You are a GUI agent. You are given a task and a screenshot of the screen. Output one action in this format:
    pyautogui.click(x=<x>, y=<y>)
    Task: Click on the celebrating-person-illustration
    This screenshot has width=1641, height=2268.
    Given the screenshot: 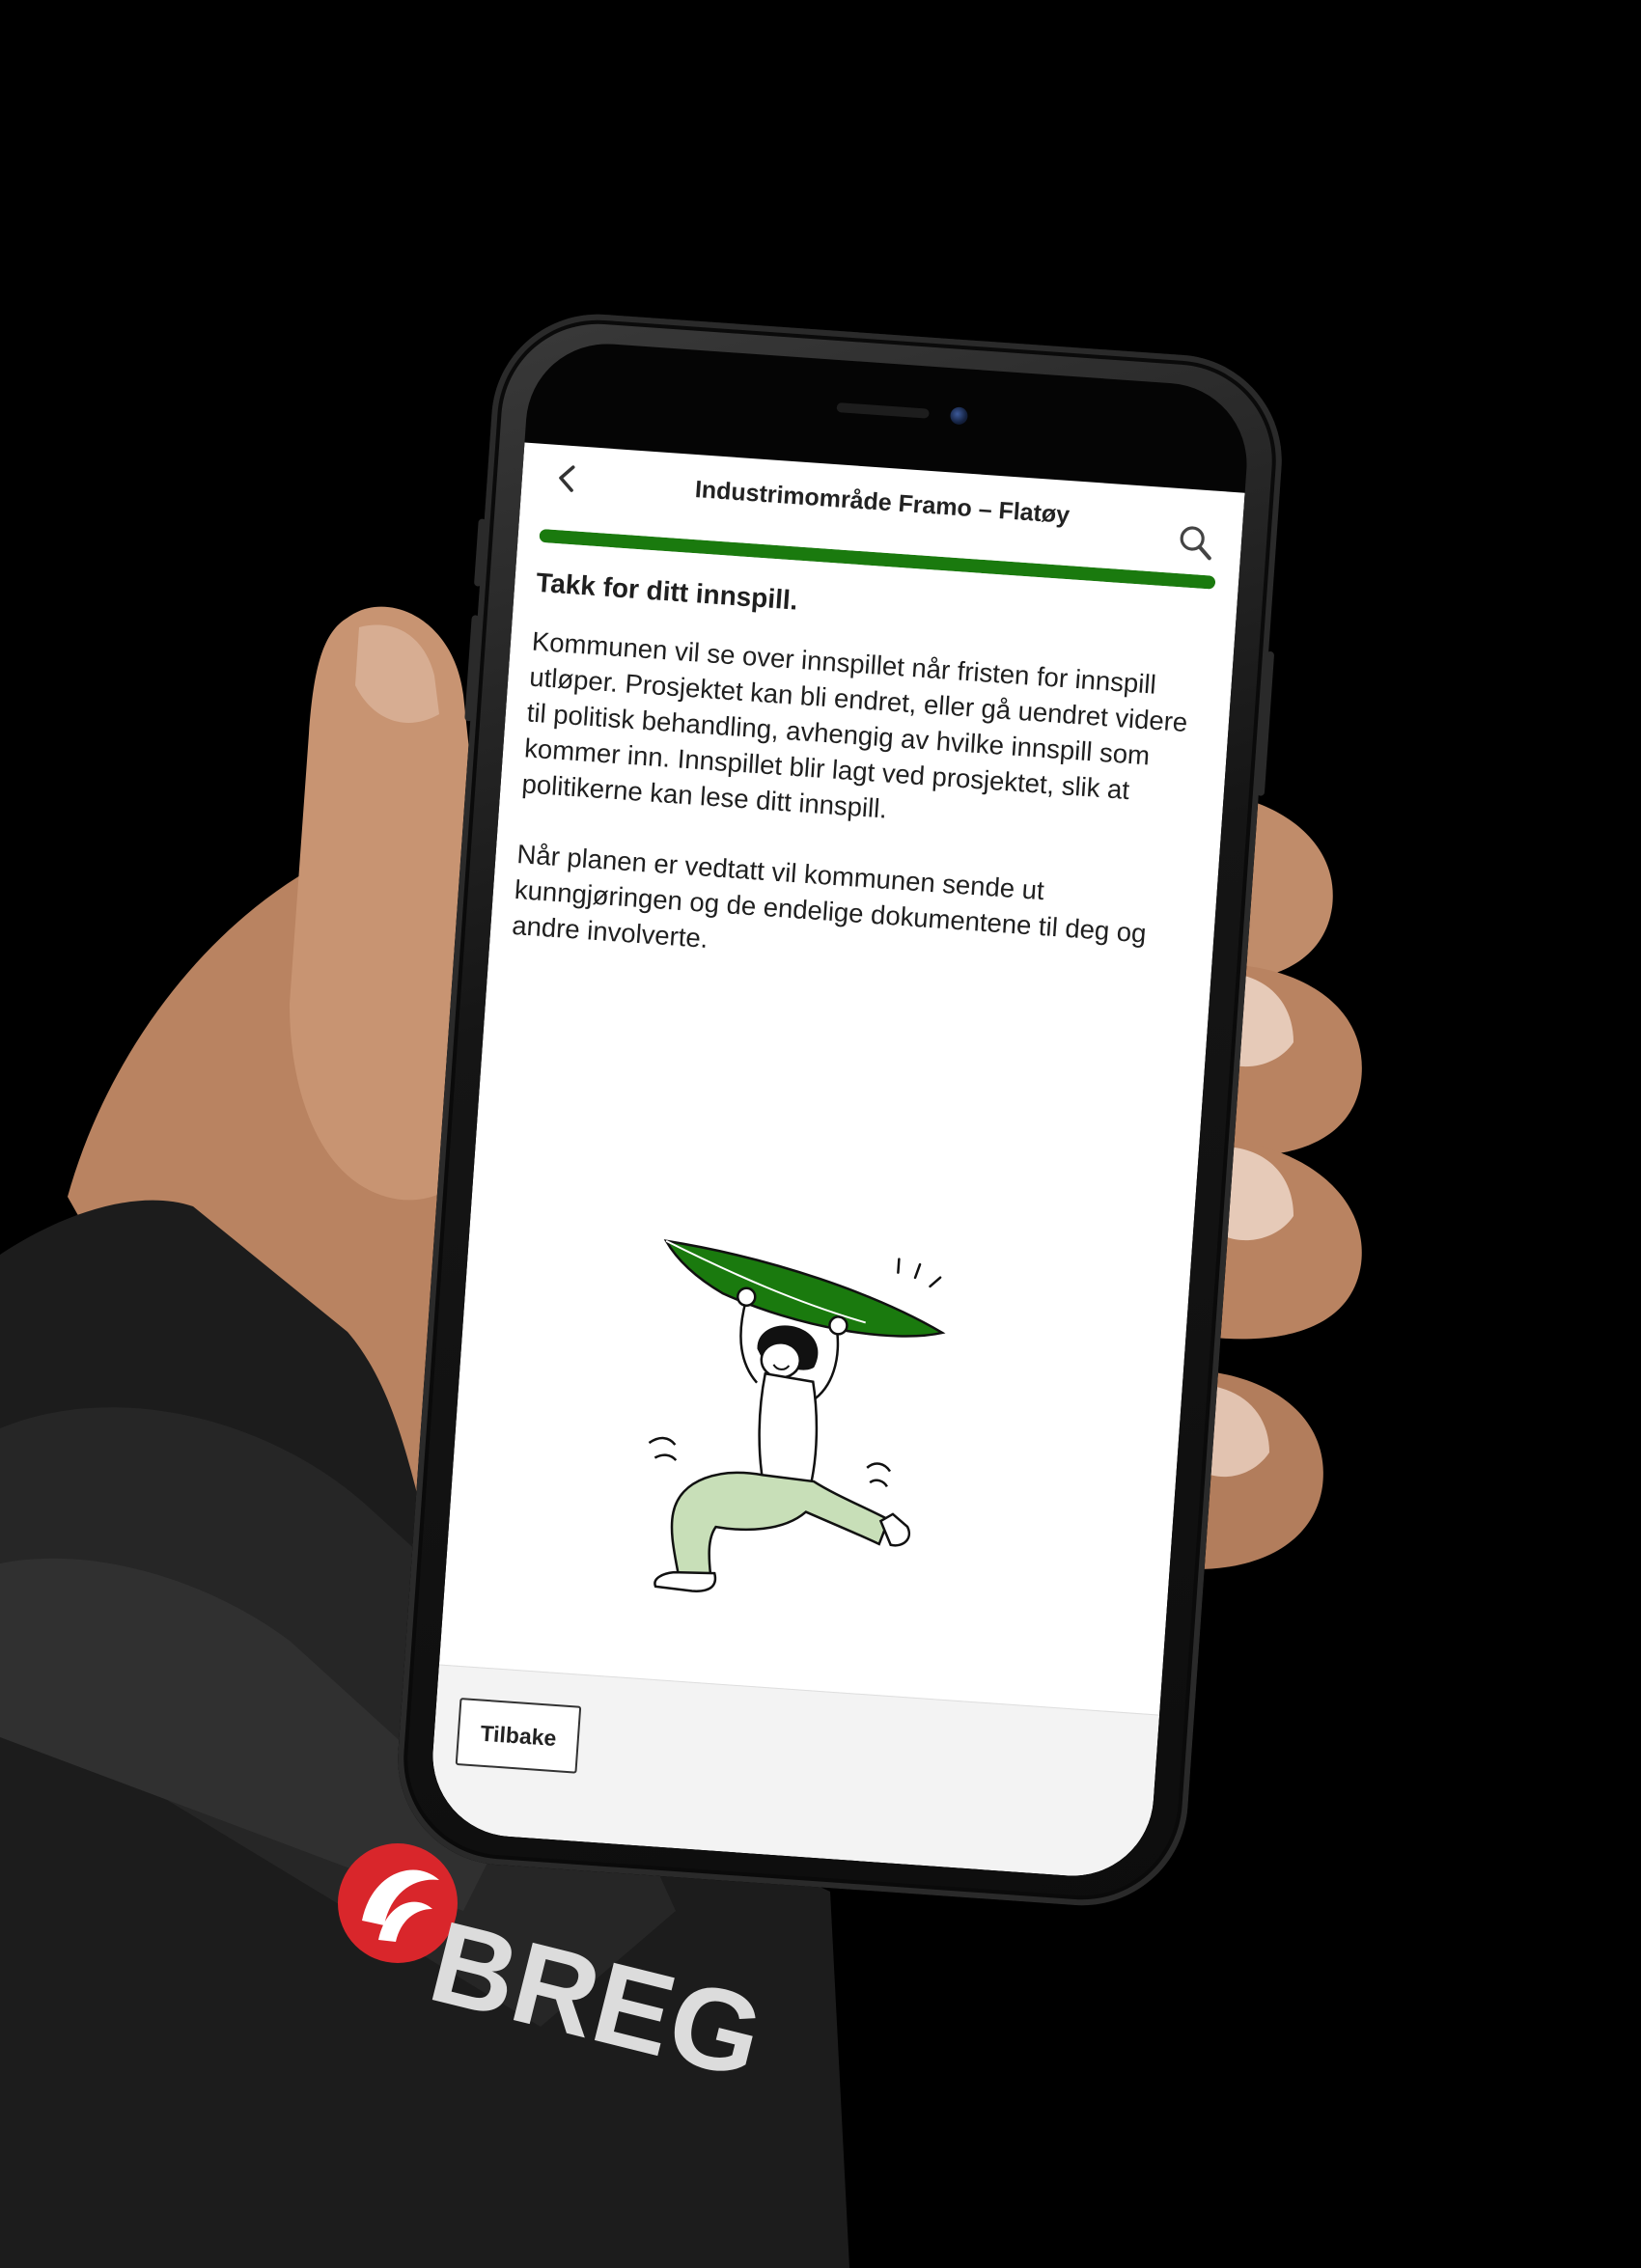 What is the action you would take?
    pyautogui.click(x=797, y=1415)
    